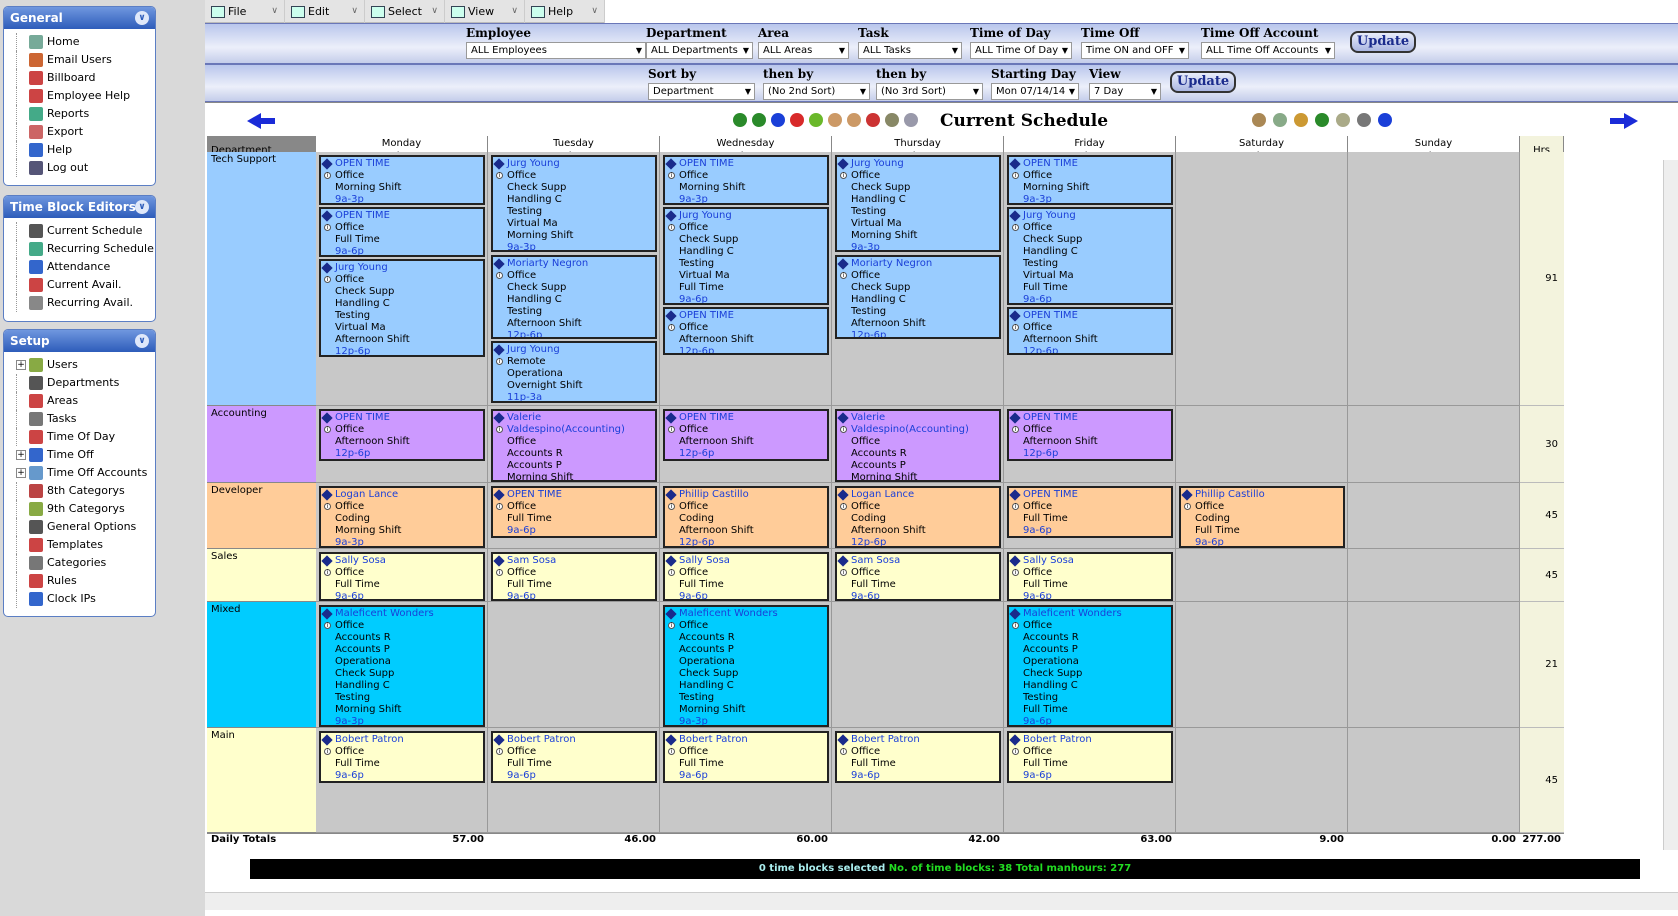 The height and width of the screenshot is (916, 1678). What do you see at coordinates (85, 581) in the screenshot?
I see `setup-item-rules: Rules` at bounding box center [85, 581].